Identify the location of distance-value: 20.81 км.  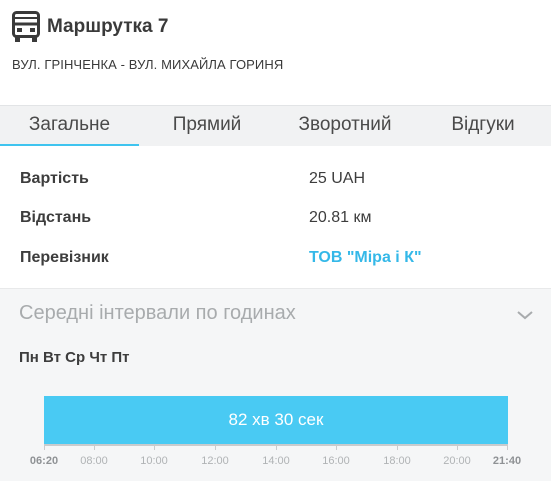
(340, 217).